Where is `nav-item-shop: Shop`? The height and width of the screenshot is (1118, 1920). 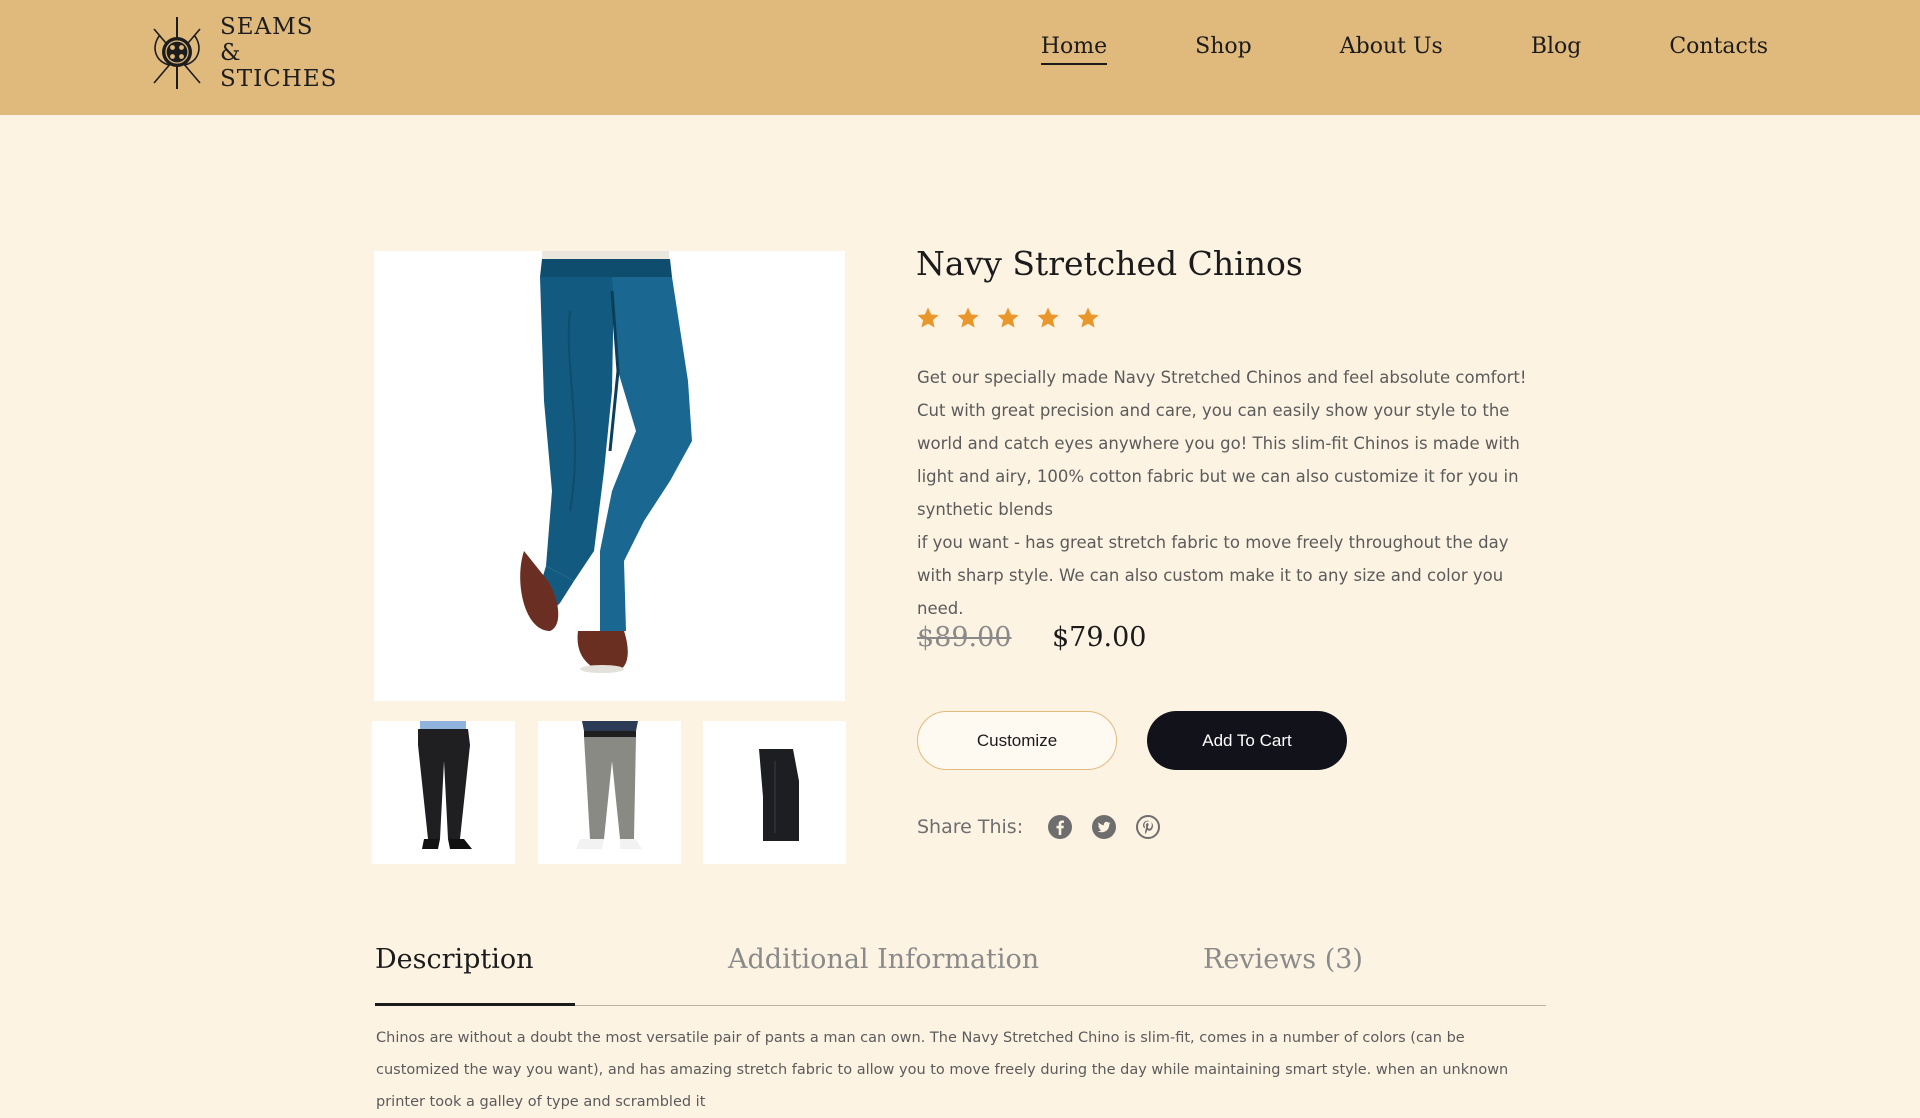
nav-item-shop: Shop is located at coordinates (1223, 49).